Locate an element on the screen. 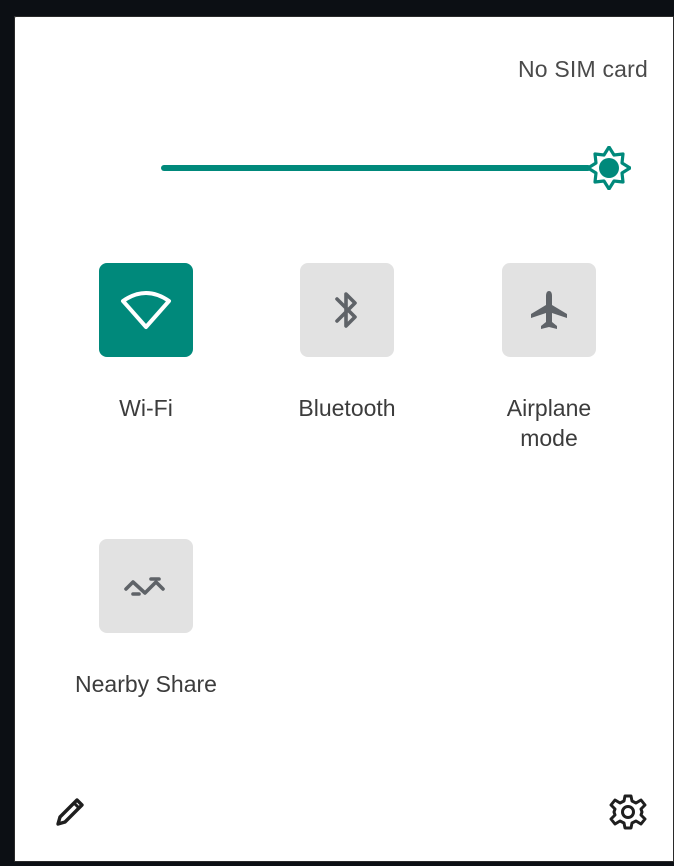 This screenshot has height=866, width=674. tile-label-nearby-share: Nearby Share is located at coordinates (146, 684).